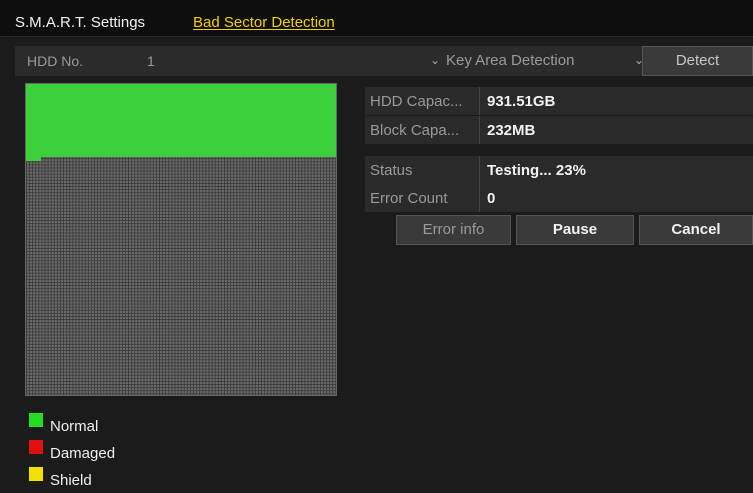 The height and width of the screenshot is (493, 753). What do you see at coordinates (376, 36) in the screenshot?
I see `tab-divider` at bounding box center [376, 36].